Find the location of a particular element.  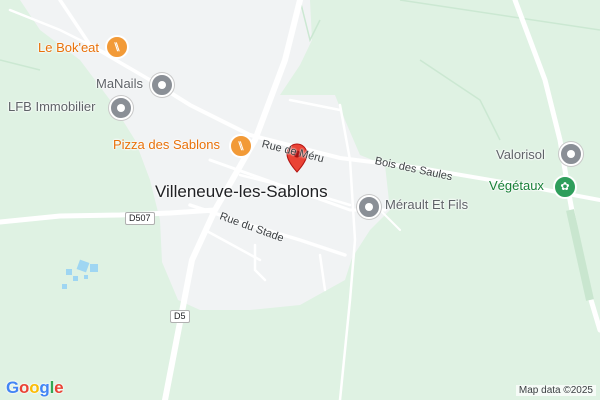

poi-label-pizza-des-sablons: Pizza des Sablons is located at coordinates (166, 144).